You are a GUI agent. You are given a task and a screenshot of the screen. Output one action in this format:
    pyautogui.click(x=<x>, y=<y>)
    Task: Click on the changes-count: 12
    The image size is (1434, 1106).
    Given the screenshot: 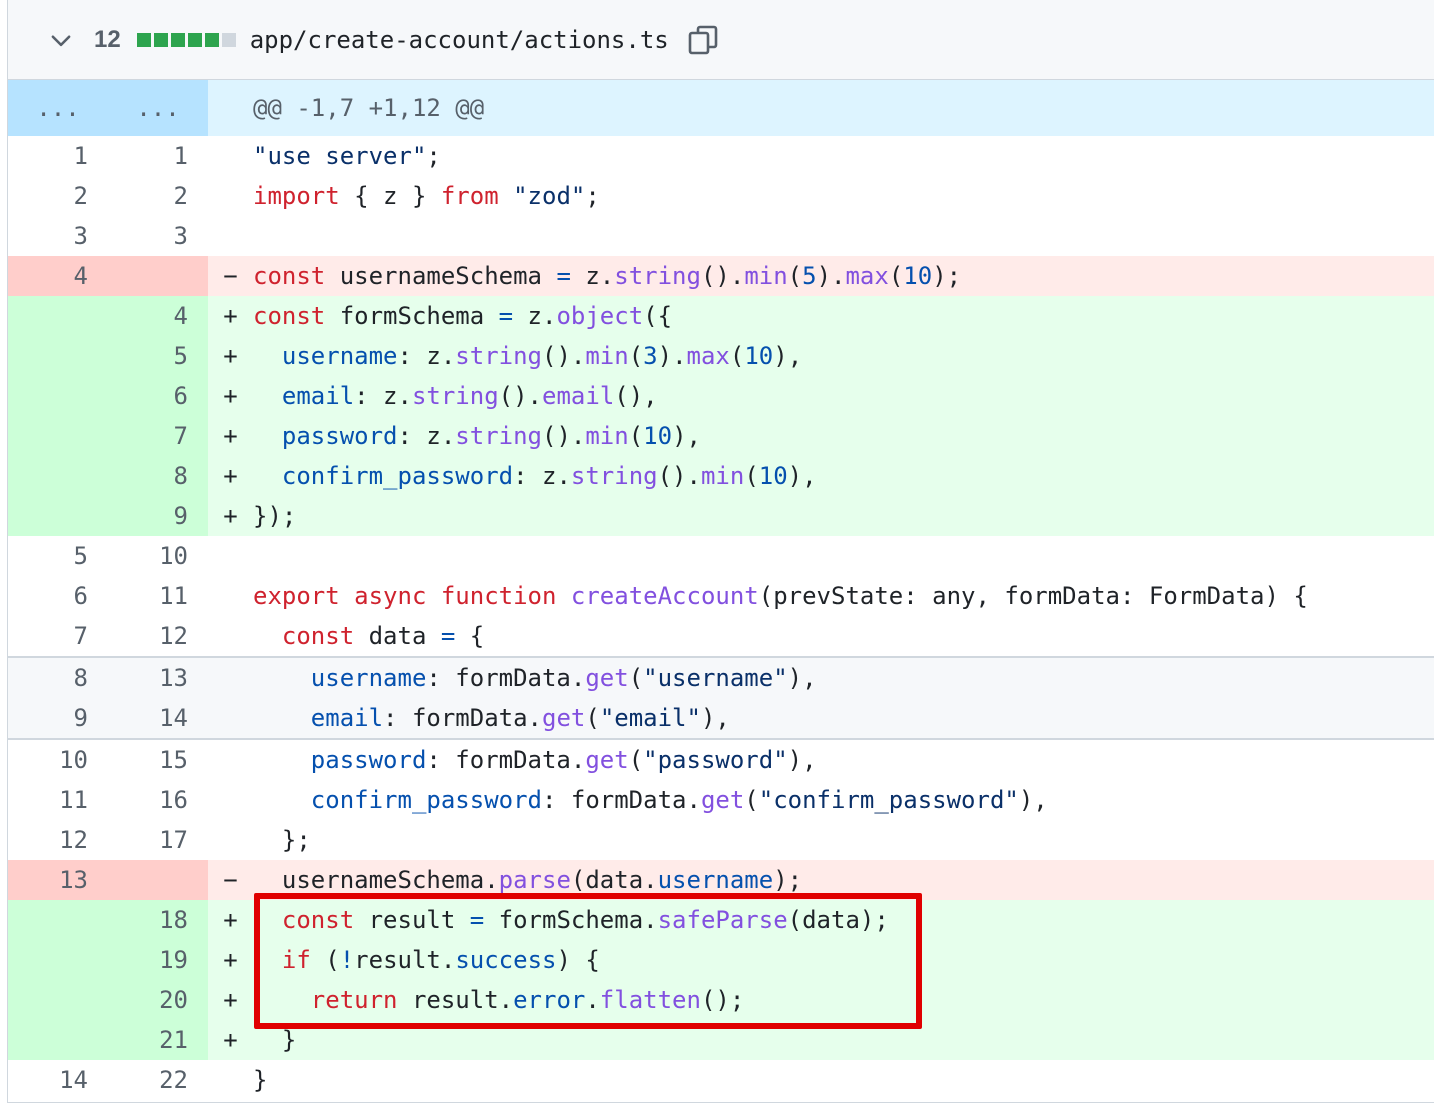 What is the action you would take?
    pyautogui.click(x=107, y=39)
    